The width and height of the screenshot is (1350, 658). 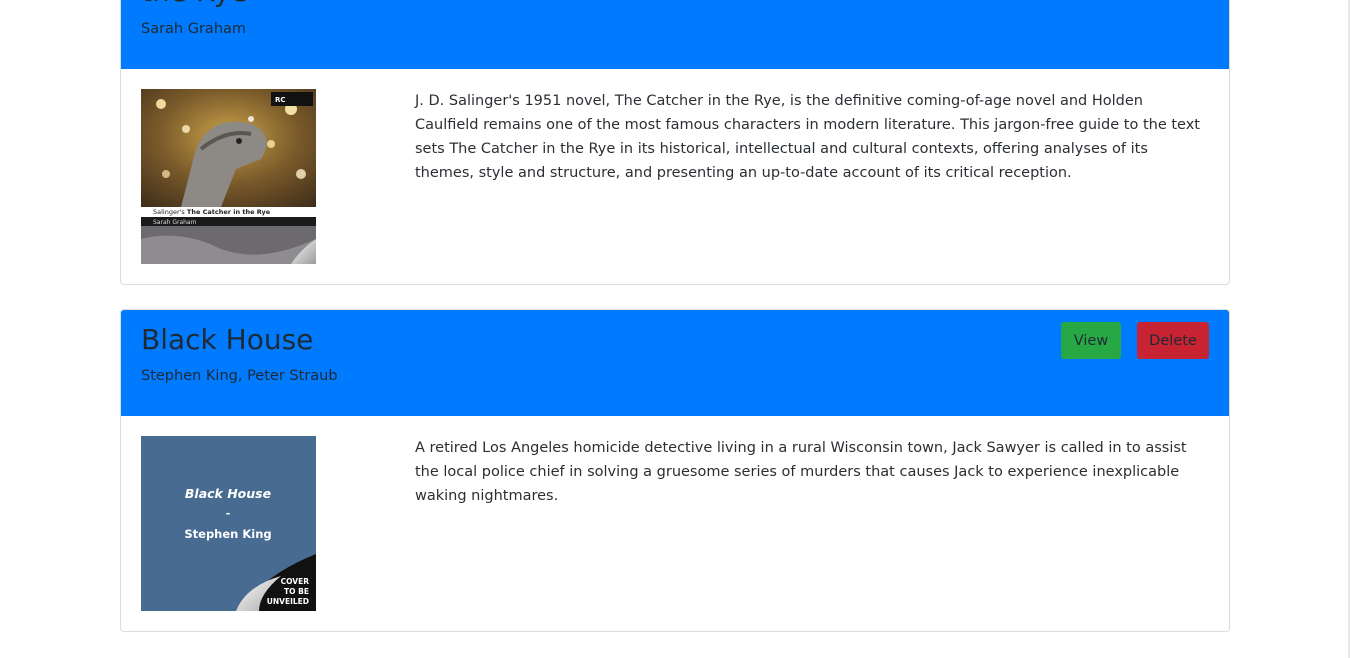 I want to click on cover-title: The Catcher in the Rye, so click(x=229, y=212).